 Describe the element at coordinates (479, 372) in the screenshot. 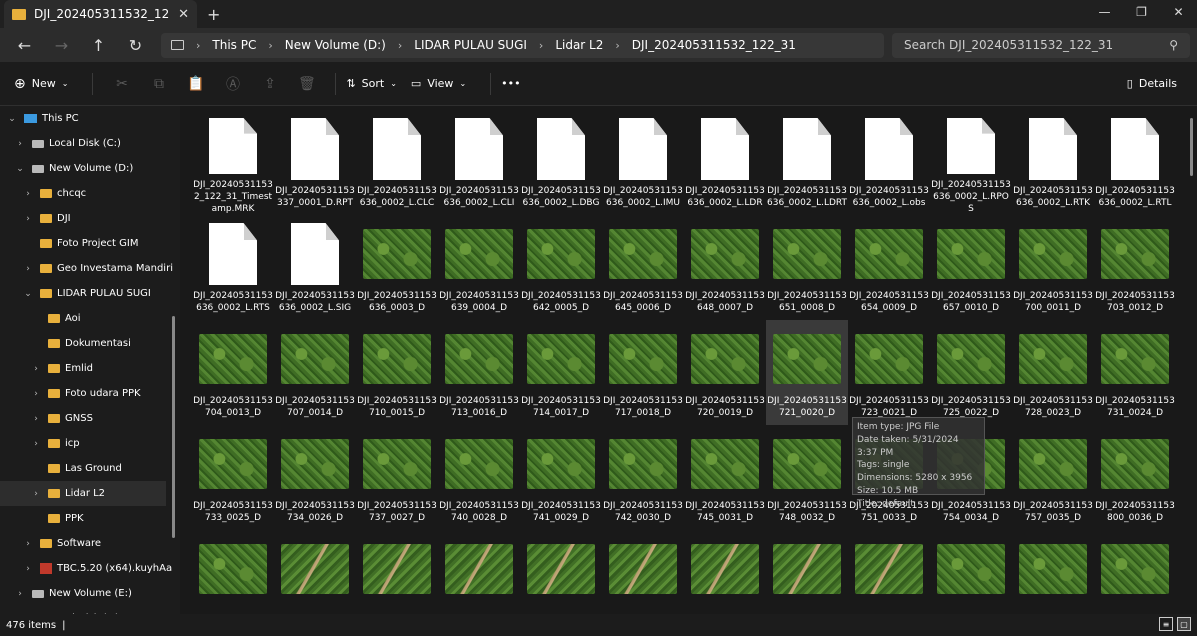

I see `file-item: DJI_20240531153713_0016_D` at that location.